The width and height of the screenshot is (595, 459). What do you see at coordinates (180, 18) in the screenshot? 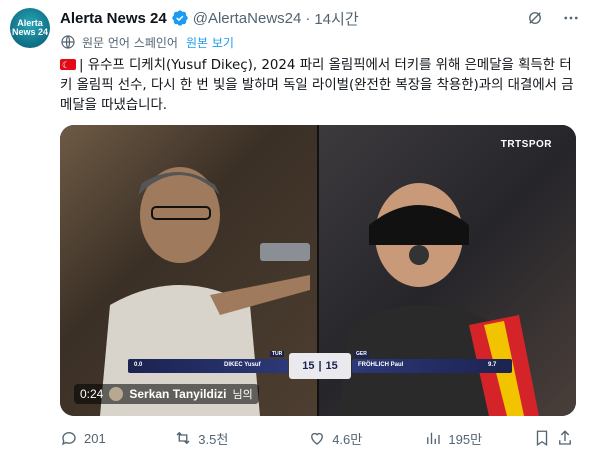
I see `verified-badge-icon` at bounding box center [180, 18].